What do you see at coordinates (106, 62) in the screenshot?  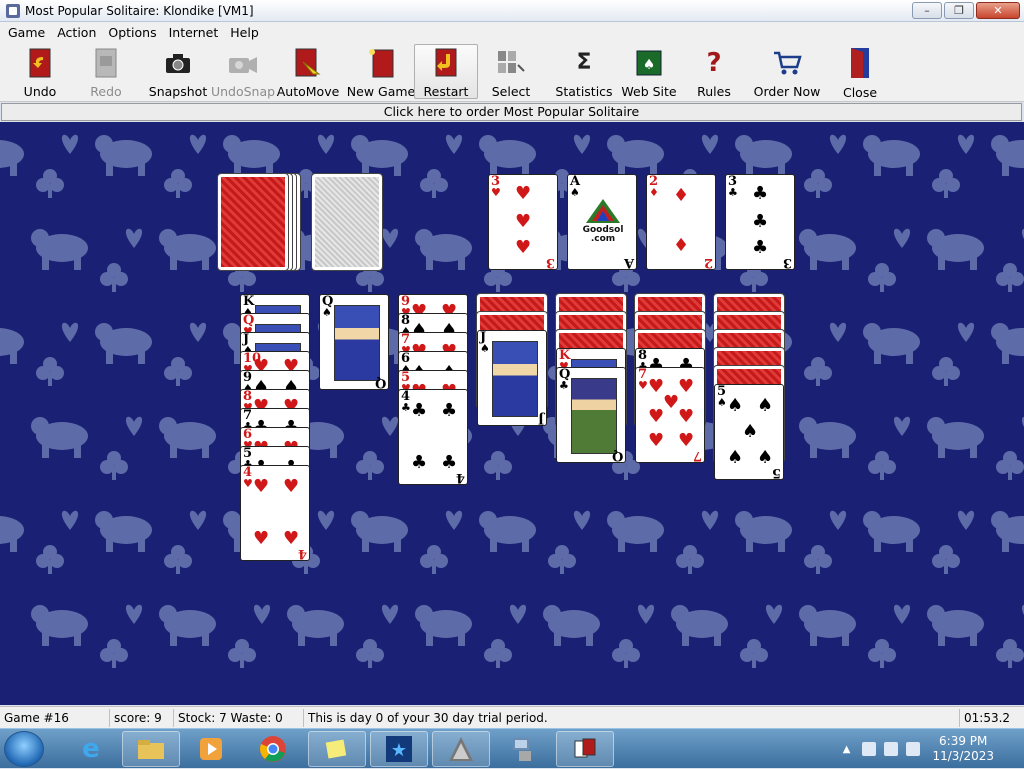 I see `redo-icon` at bounding box center [106, 62].